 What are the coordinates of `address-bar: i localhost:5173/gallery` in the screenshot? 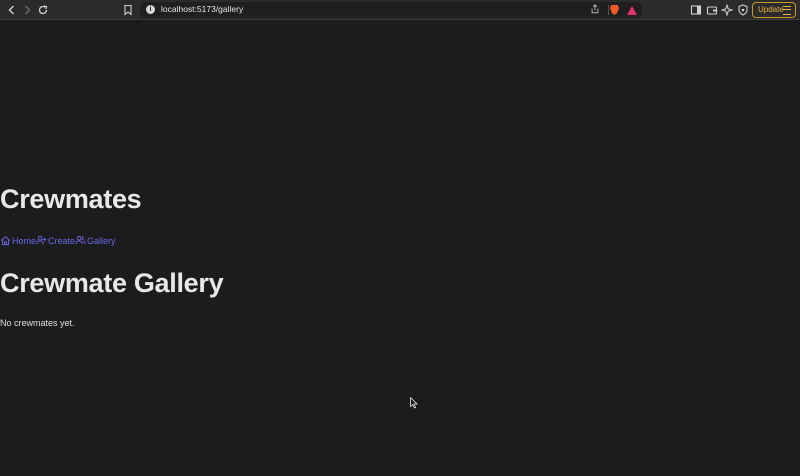 It's located at (391, 10).